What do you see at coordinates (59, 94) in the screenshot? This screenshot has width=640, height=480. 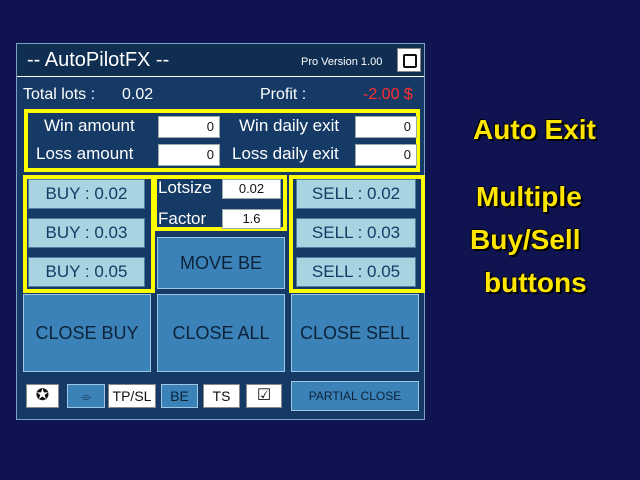 I see `total-lots-label: Total lots :` at bounding box center [59, 94].